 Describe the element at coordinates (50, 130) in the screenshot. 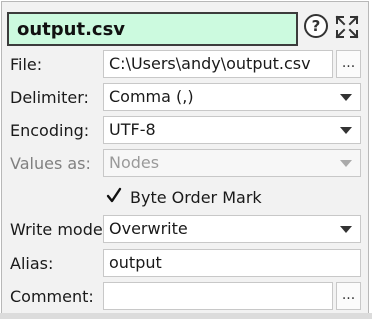

I see `encoding-label: Encoding:` at that location.